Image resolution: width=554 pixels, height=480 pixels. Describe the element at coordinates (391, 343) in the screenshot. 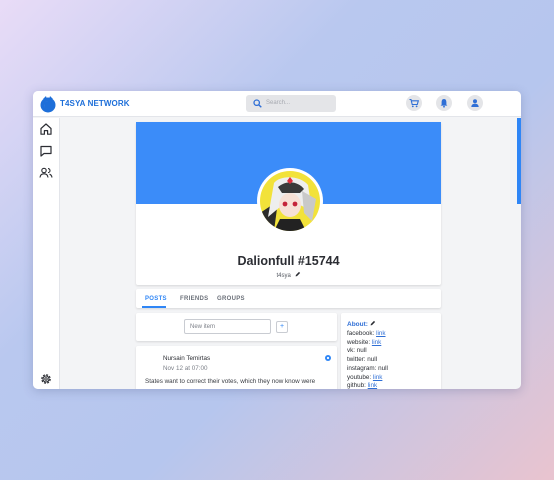

I see `about-row: website: link` at that location.